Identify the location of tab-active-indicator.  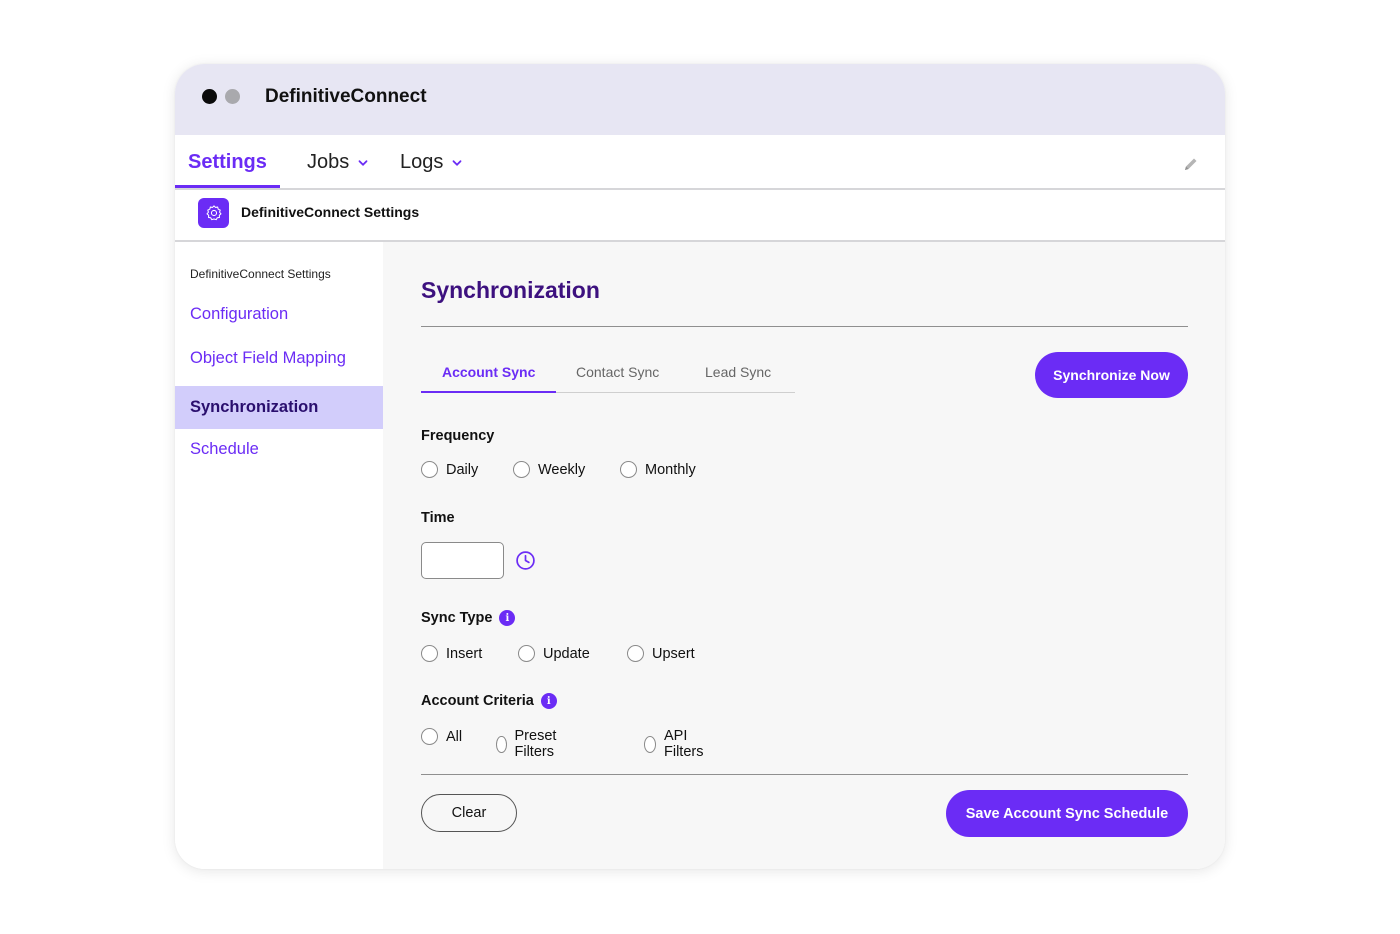
(488, 392).